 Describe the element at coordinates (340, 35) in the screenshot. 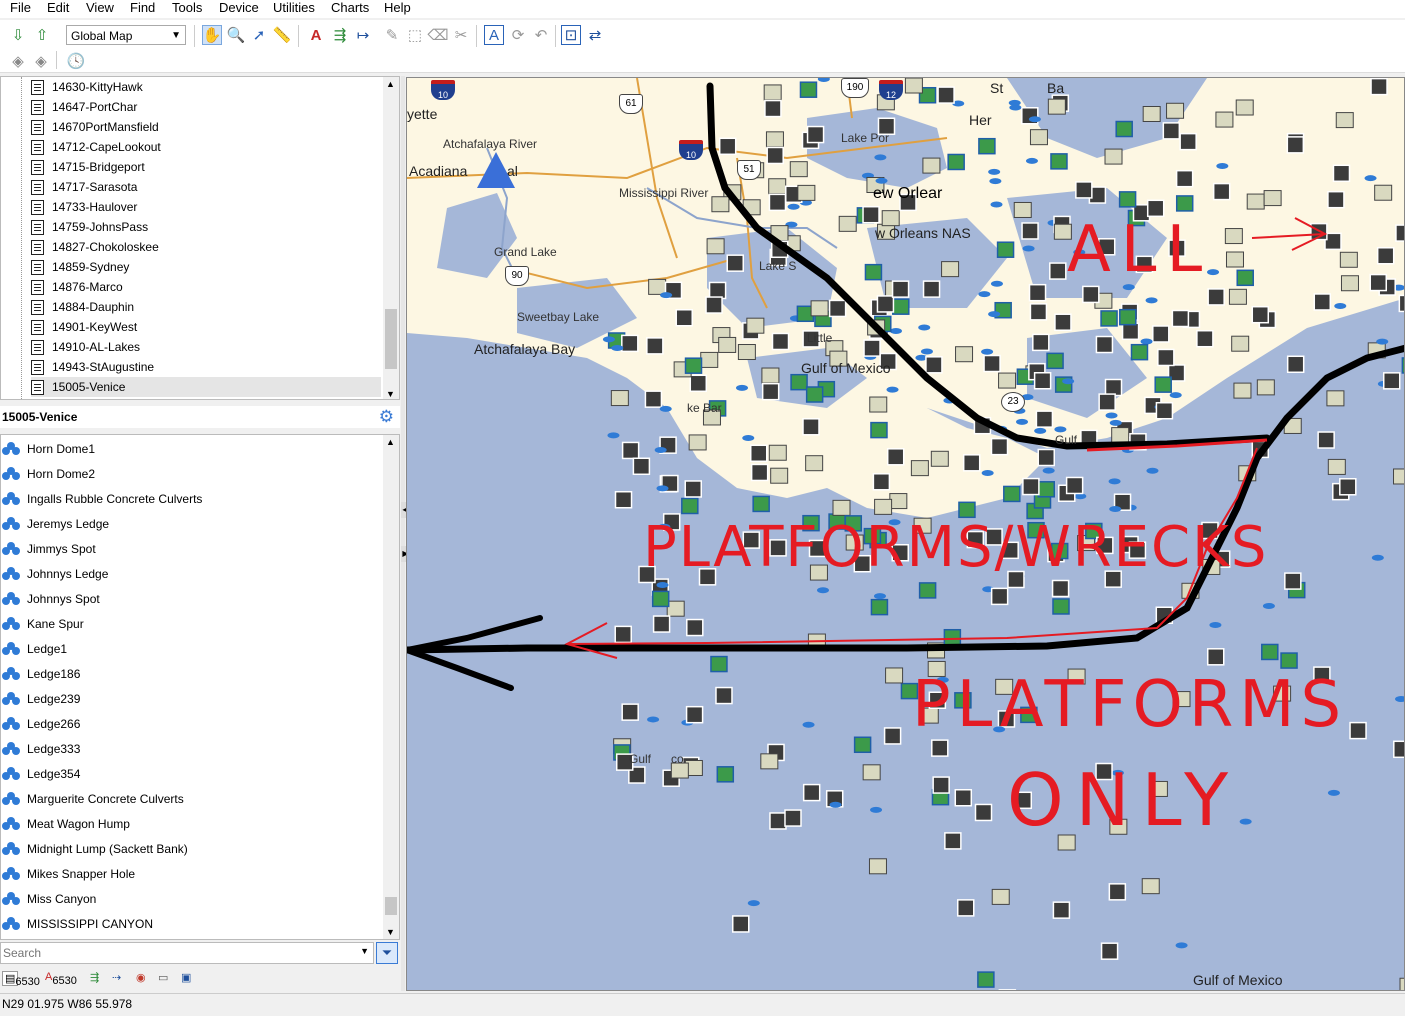

I see `route-tool-icon: ⇶` at that location.